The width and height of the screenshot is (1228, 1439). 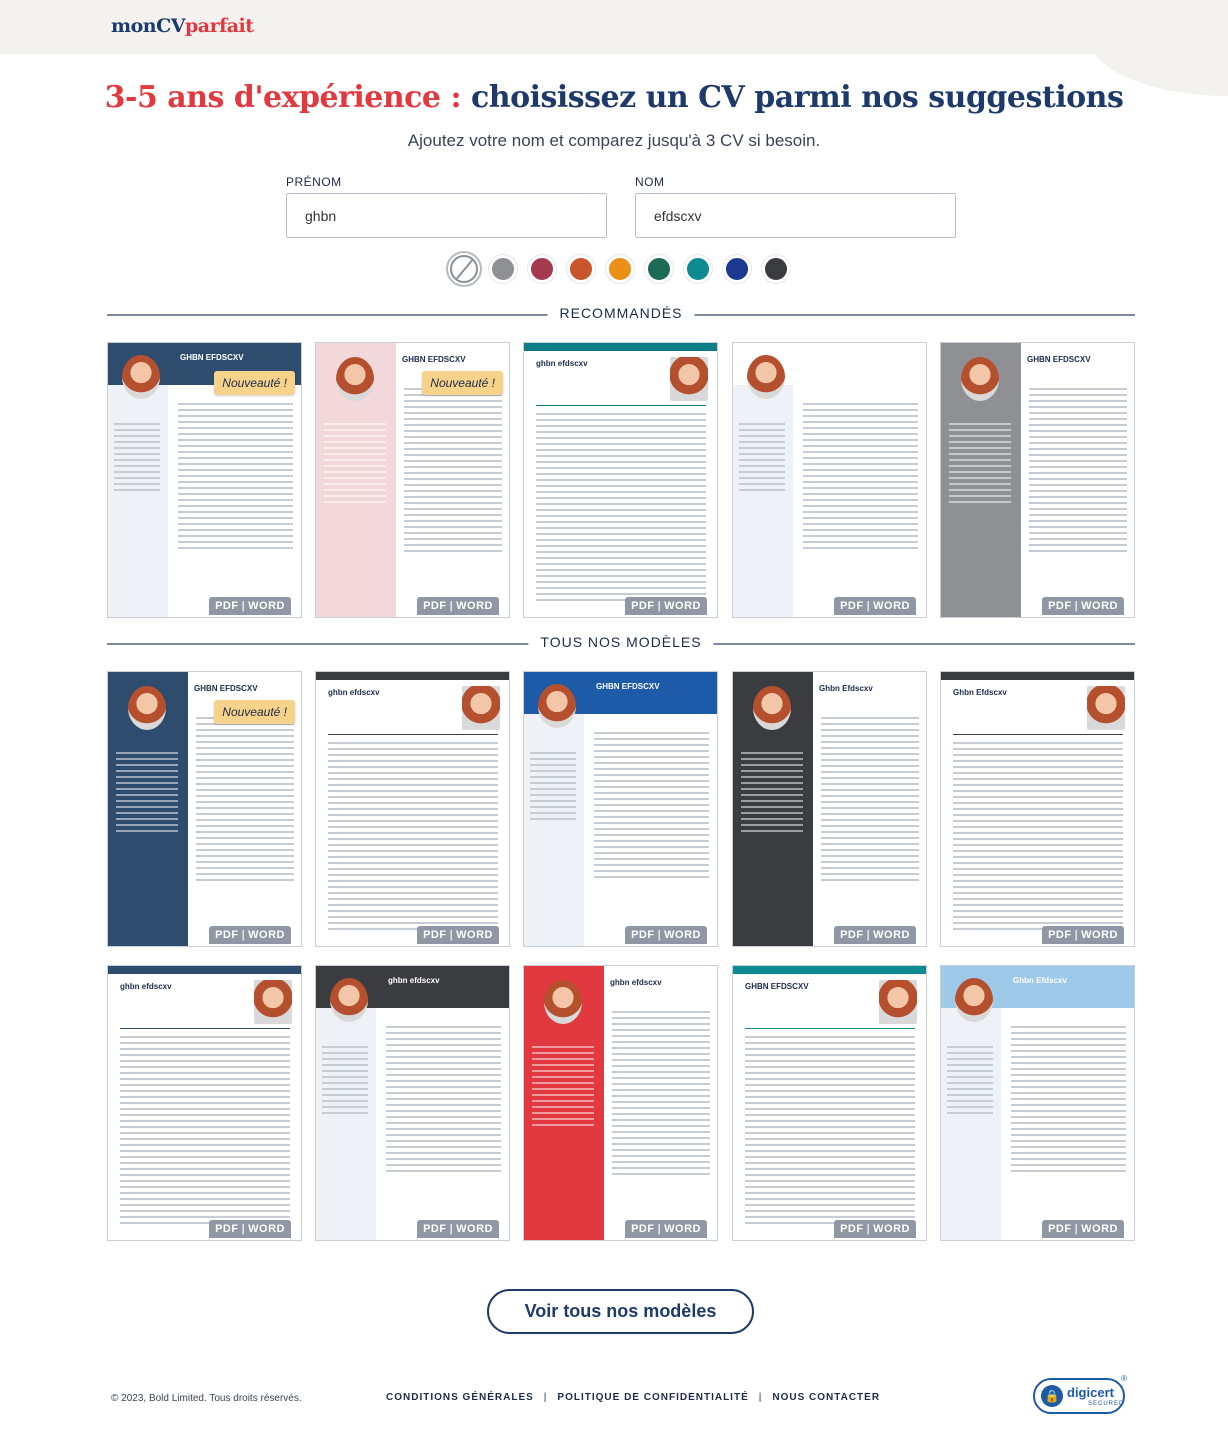 I want to click on color-swatch-rust, so click(x=581, y=269).